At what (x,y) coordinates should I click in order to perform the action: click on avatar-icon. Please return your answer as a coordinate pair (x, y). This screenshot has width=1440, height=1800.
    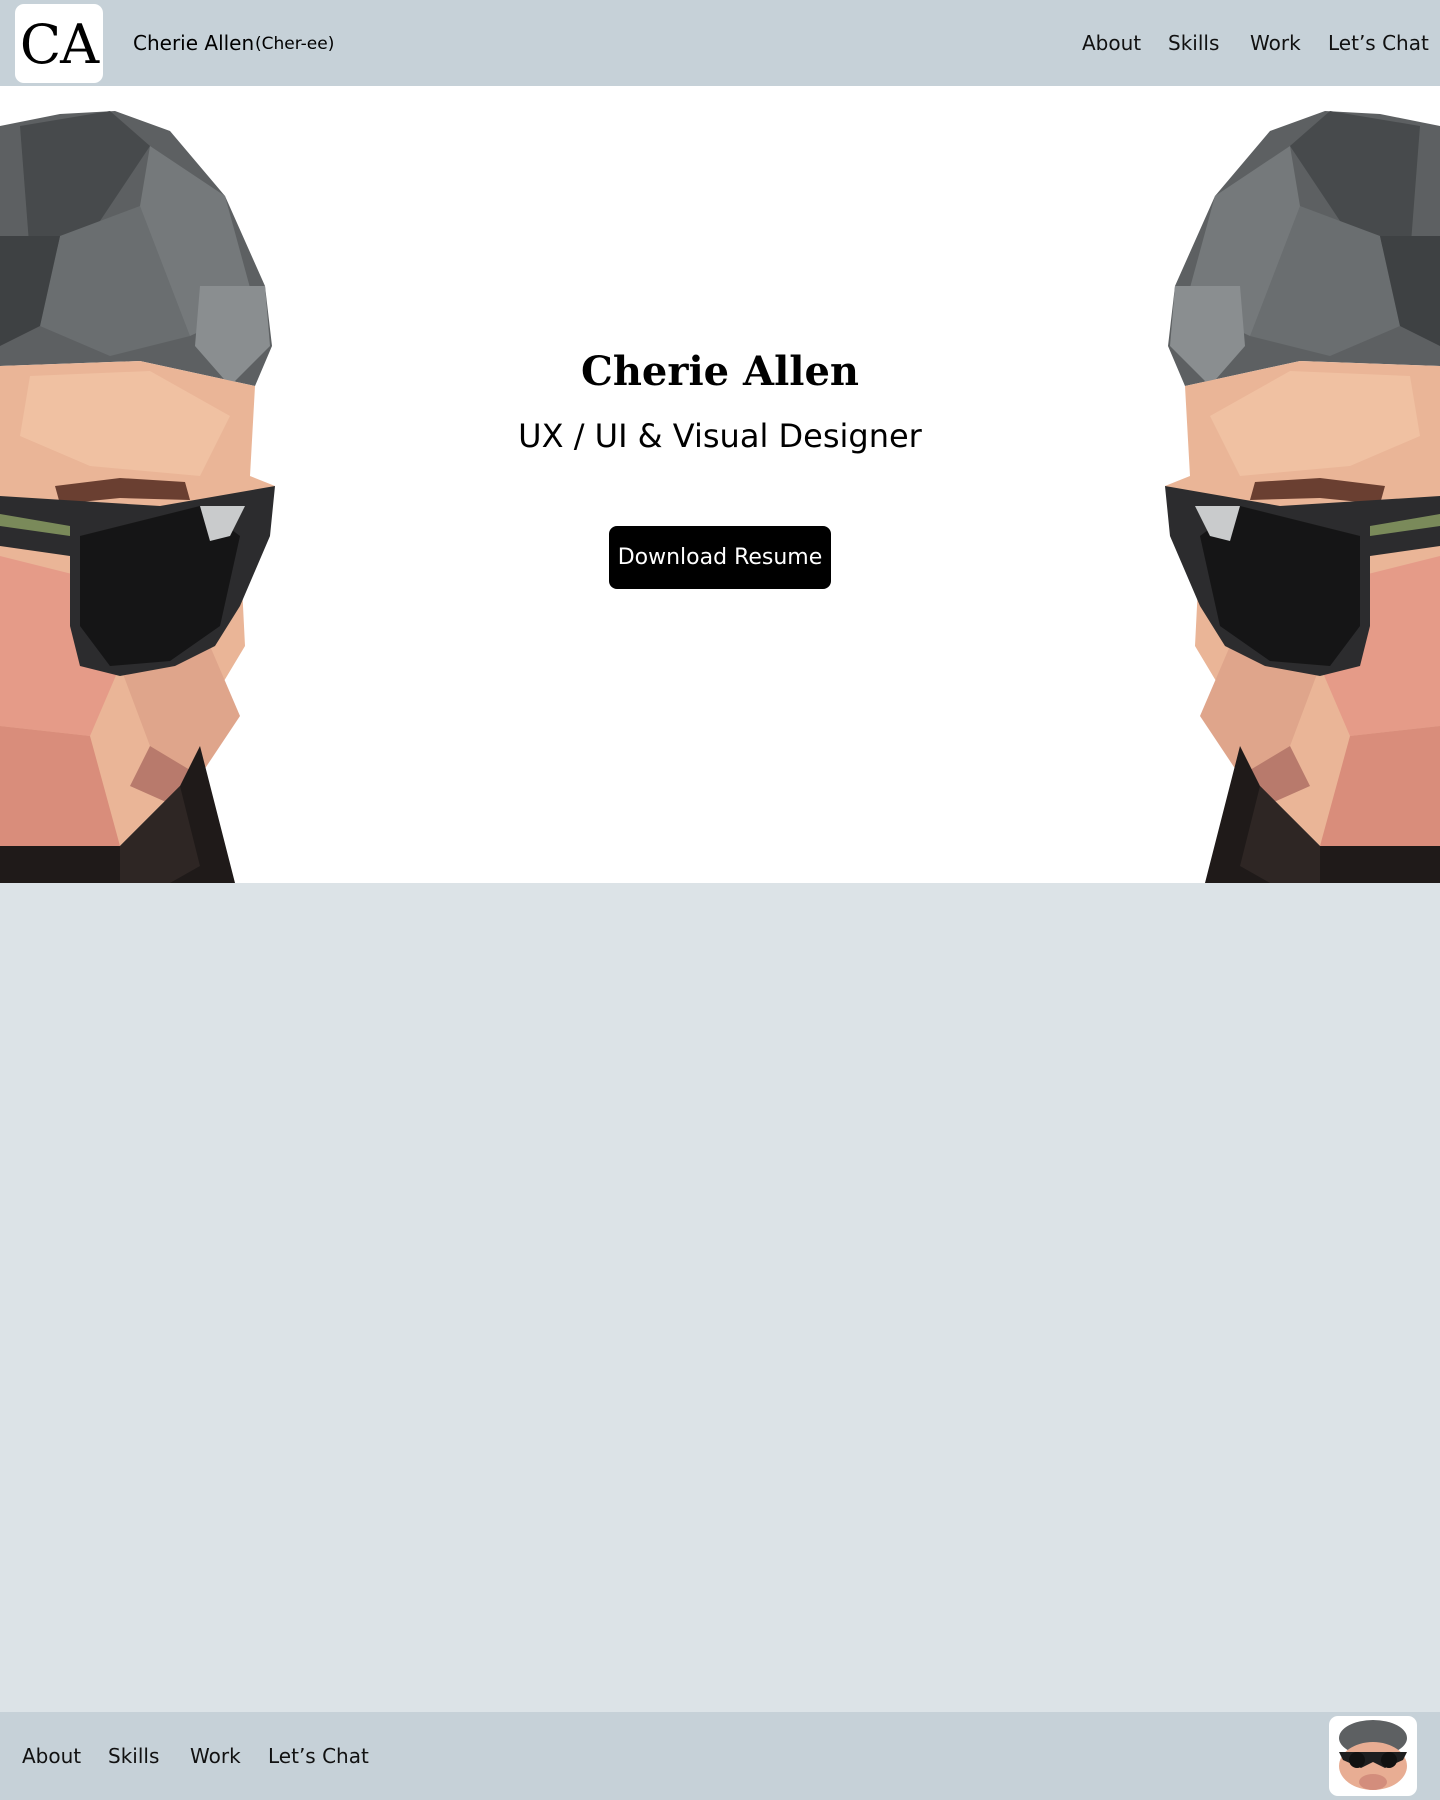
    Looking at the image, I should click on (1373, 1755).